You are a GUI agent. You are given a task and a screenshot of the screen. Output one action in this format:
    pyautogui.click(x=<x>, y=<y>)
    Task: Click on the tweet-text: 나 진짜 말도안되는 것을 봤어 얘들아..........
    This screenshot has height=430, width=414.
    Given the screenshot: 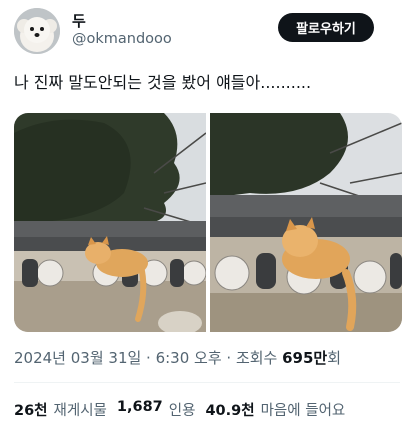 What is the action you would take?
    pyautogui.click(x=163, y=82)
    